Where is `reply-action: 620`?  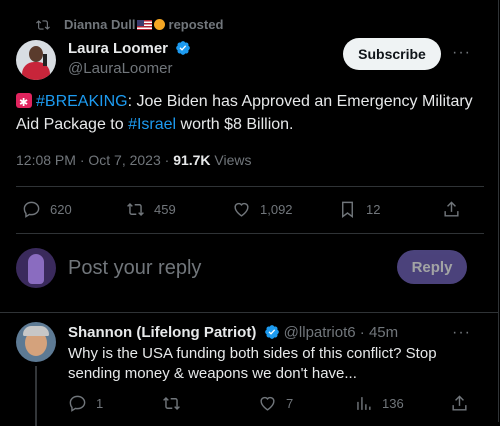 reply-action: 620 is located at coordinates (47, 209).